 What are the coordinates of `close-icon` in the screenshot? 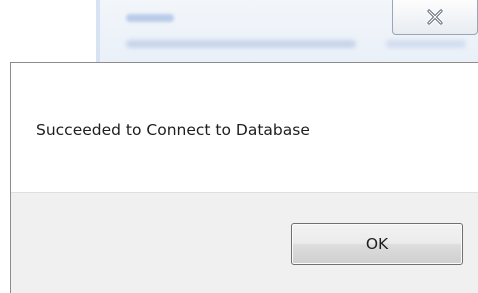 It's located at (435, 17).